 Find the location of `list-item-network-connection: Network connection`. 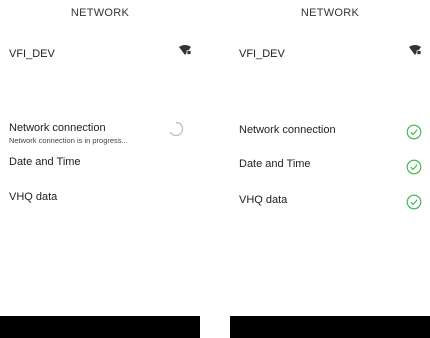

list-item-network-connection: Network connection is located at coordinates (330, 132).